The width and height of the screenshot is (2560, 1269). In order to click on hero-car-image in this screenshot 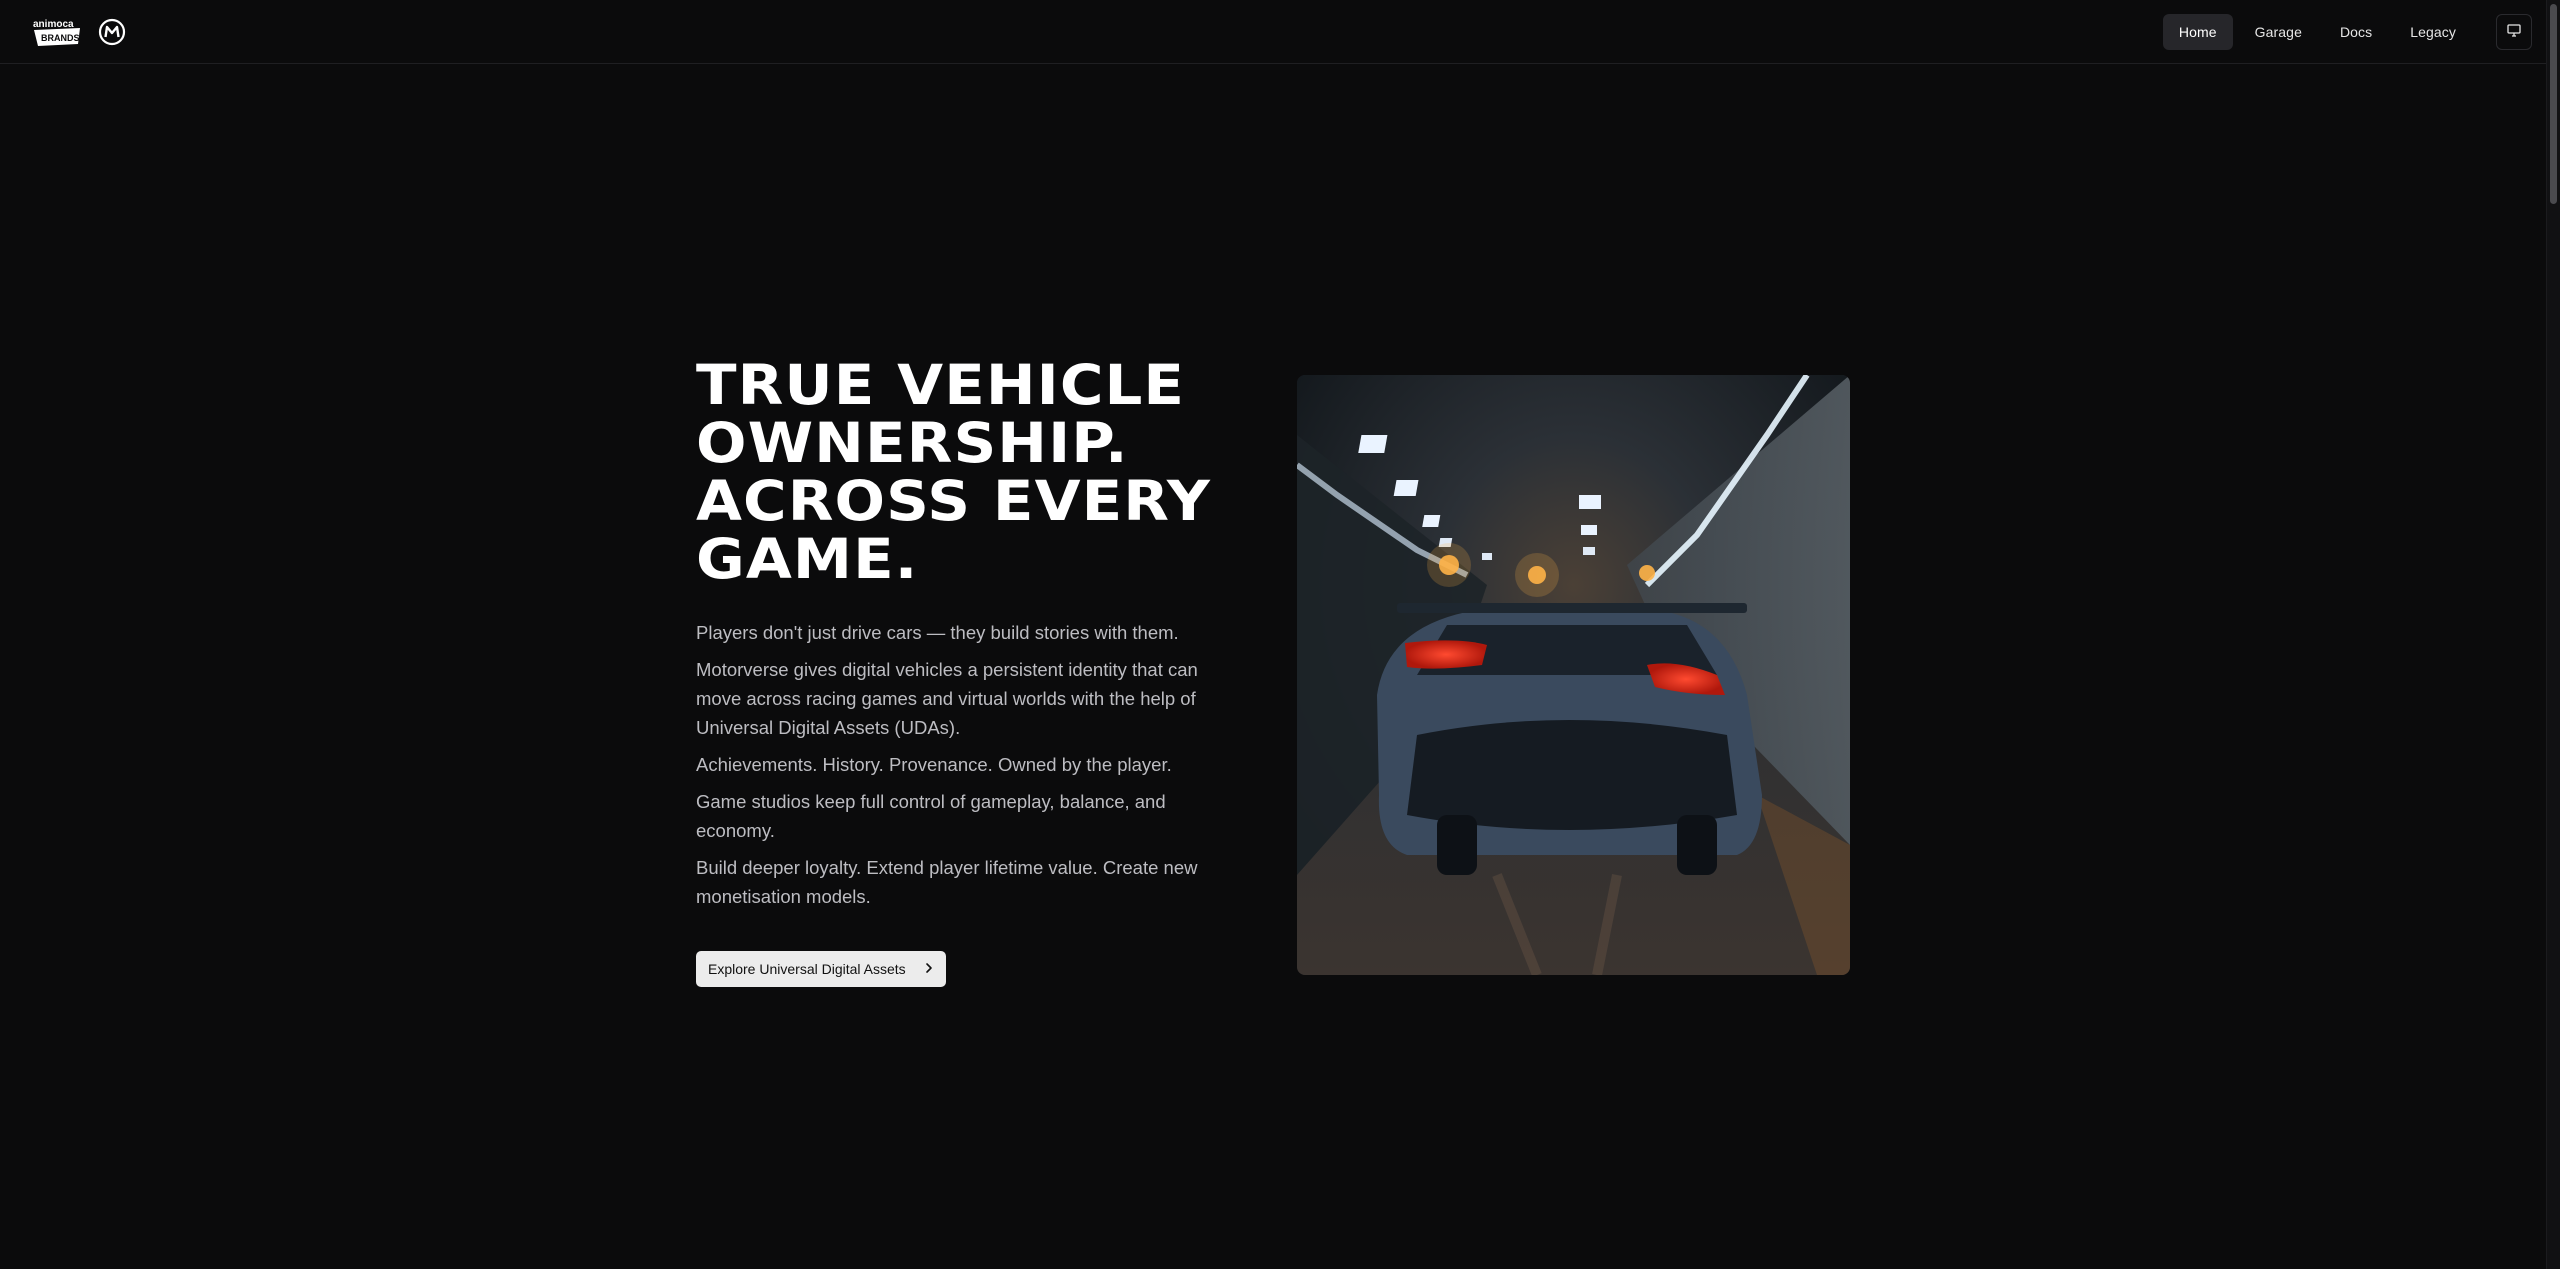, I will do `click(1573, 675)`.